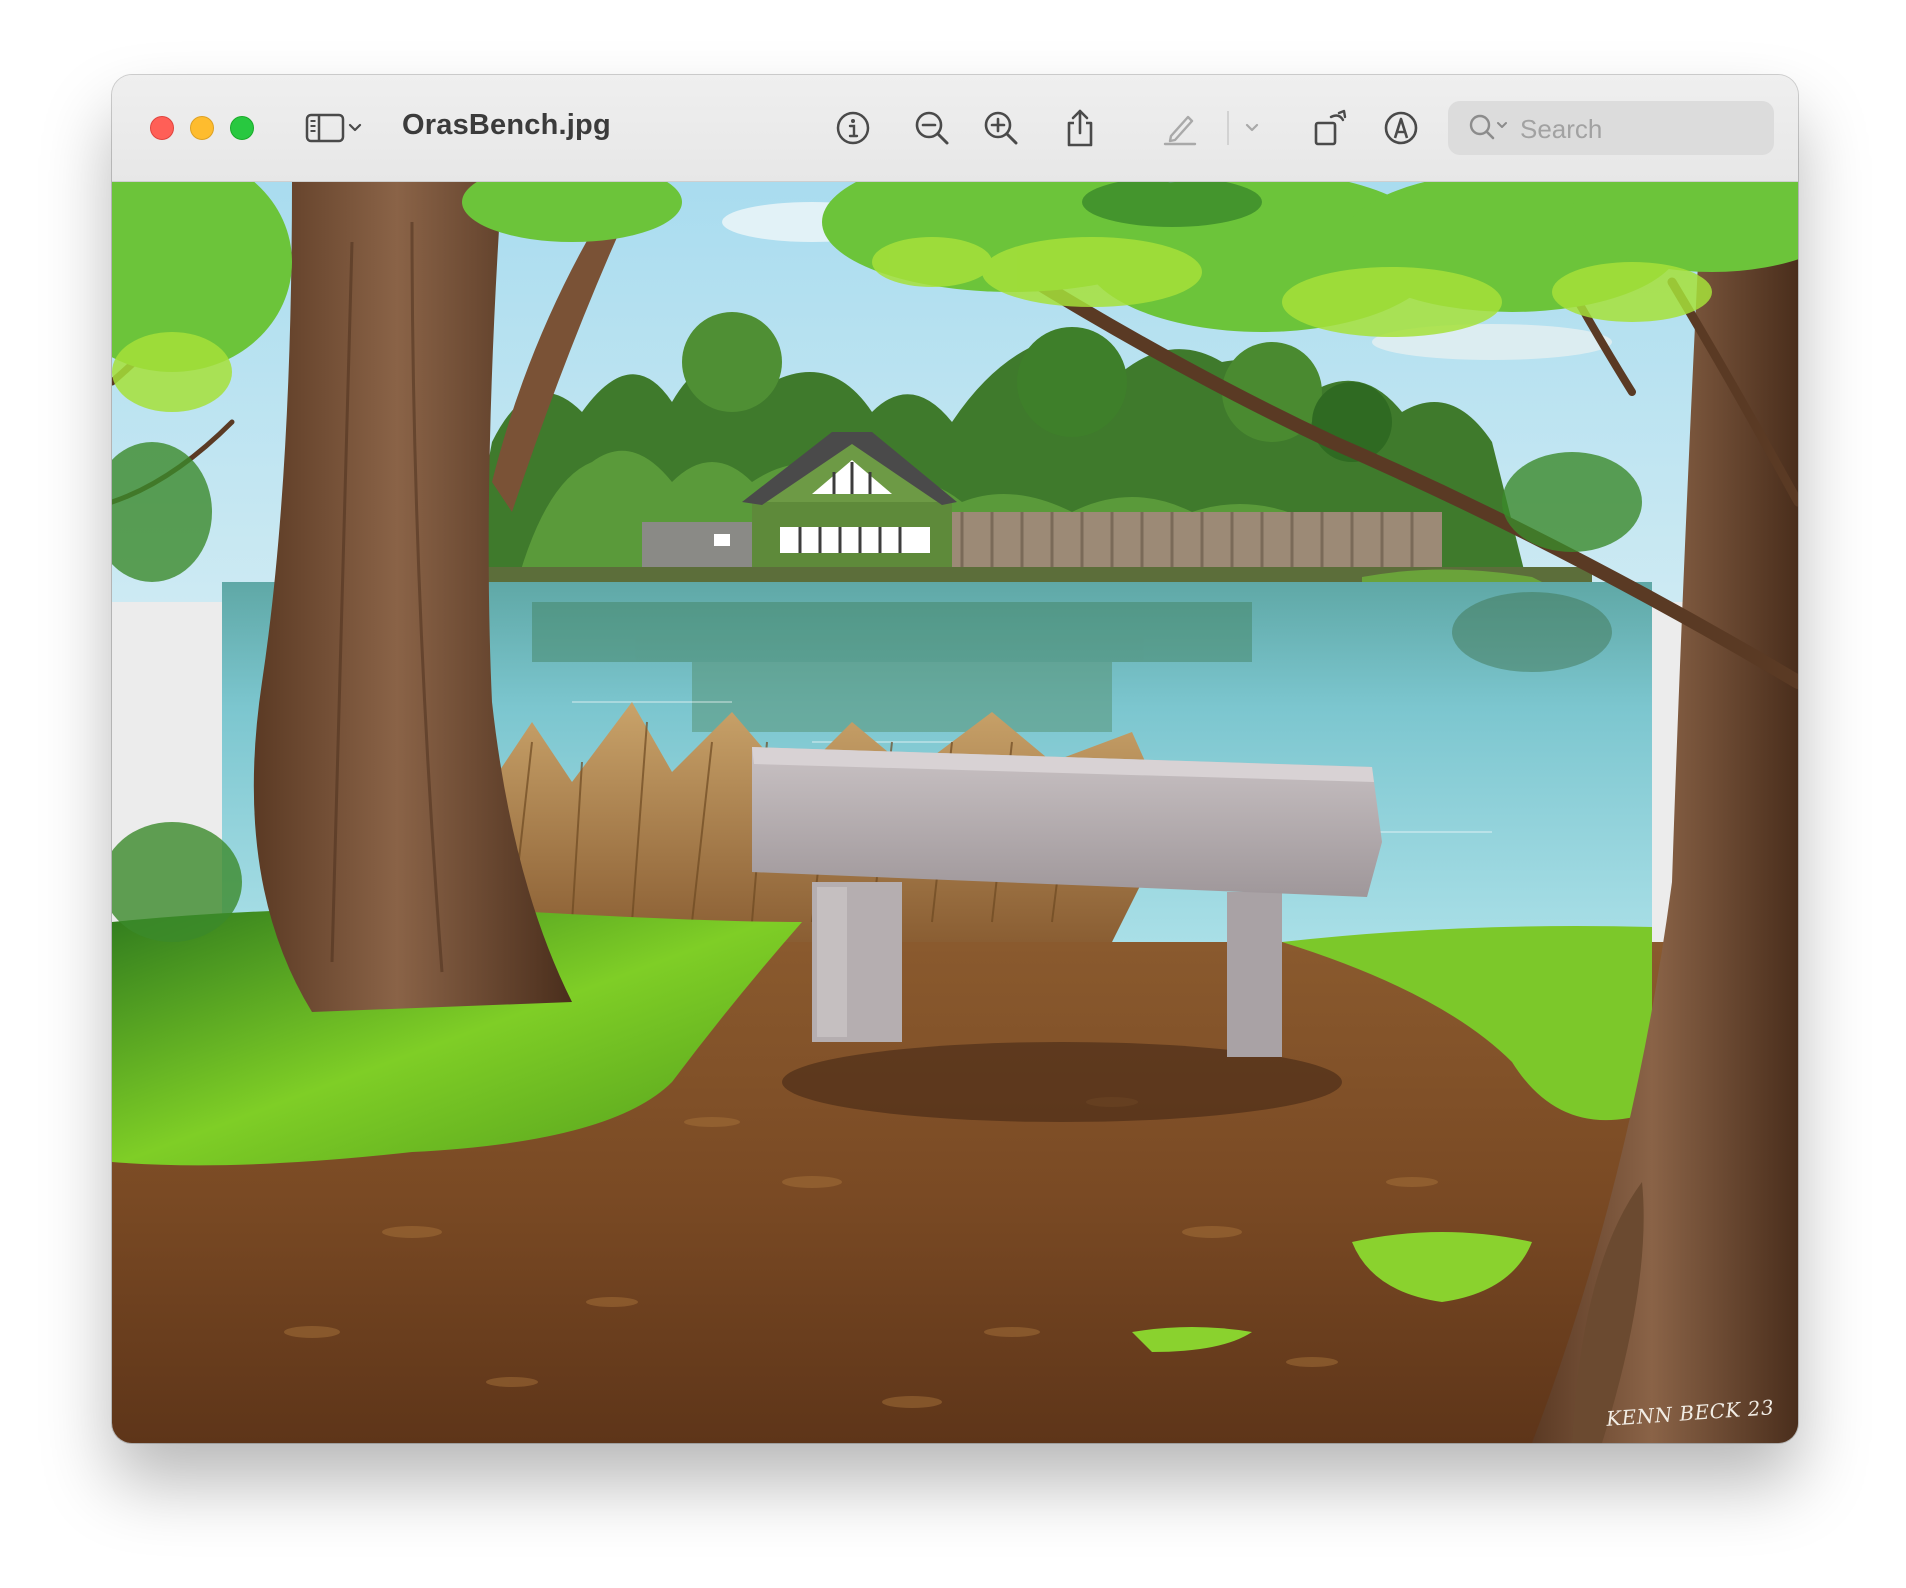 The height and width of the screenshot is (1588, 1906). I want to click on zoom-out-button, so click(932, 128).